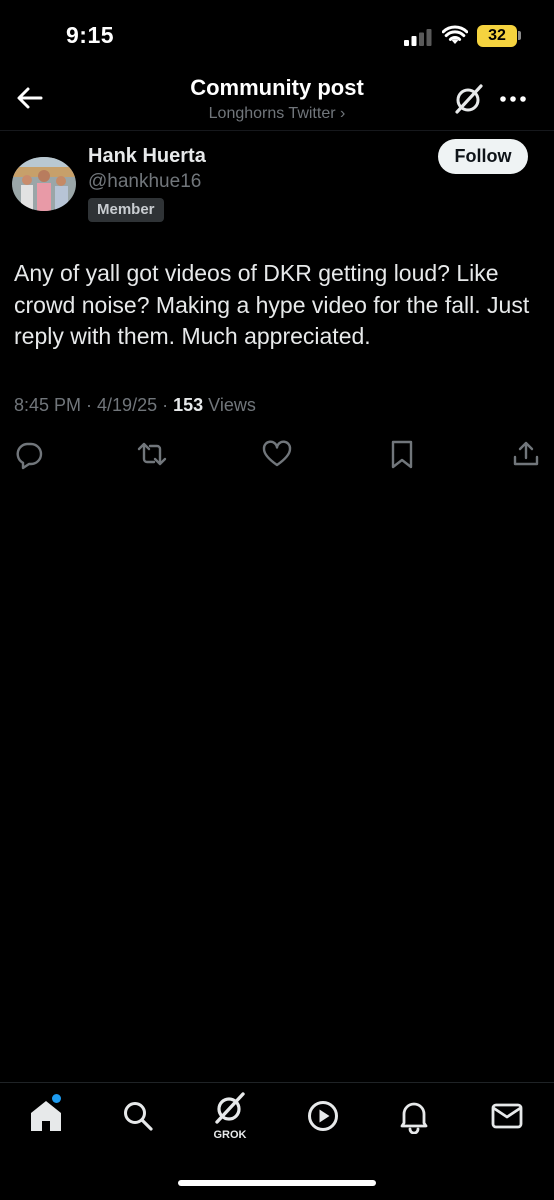 Image resolution: width=554 pixels, height=1200 pixels. What do you see at coordinates (29, 454) in the screenshot?
I see `reply-icon` at bounding box center [29, 454].